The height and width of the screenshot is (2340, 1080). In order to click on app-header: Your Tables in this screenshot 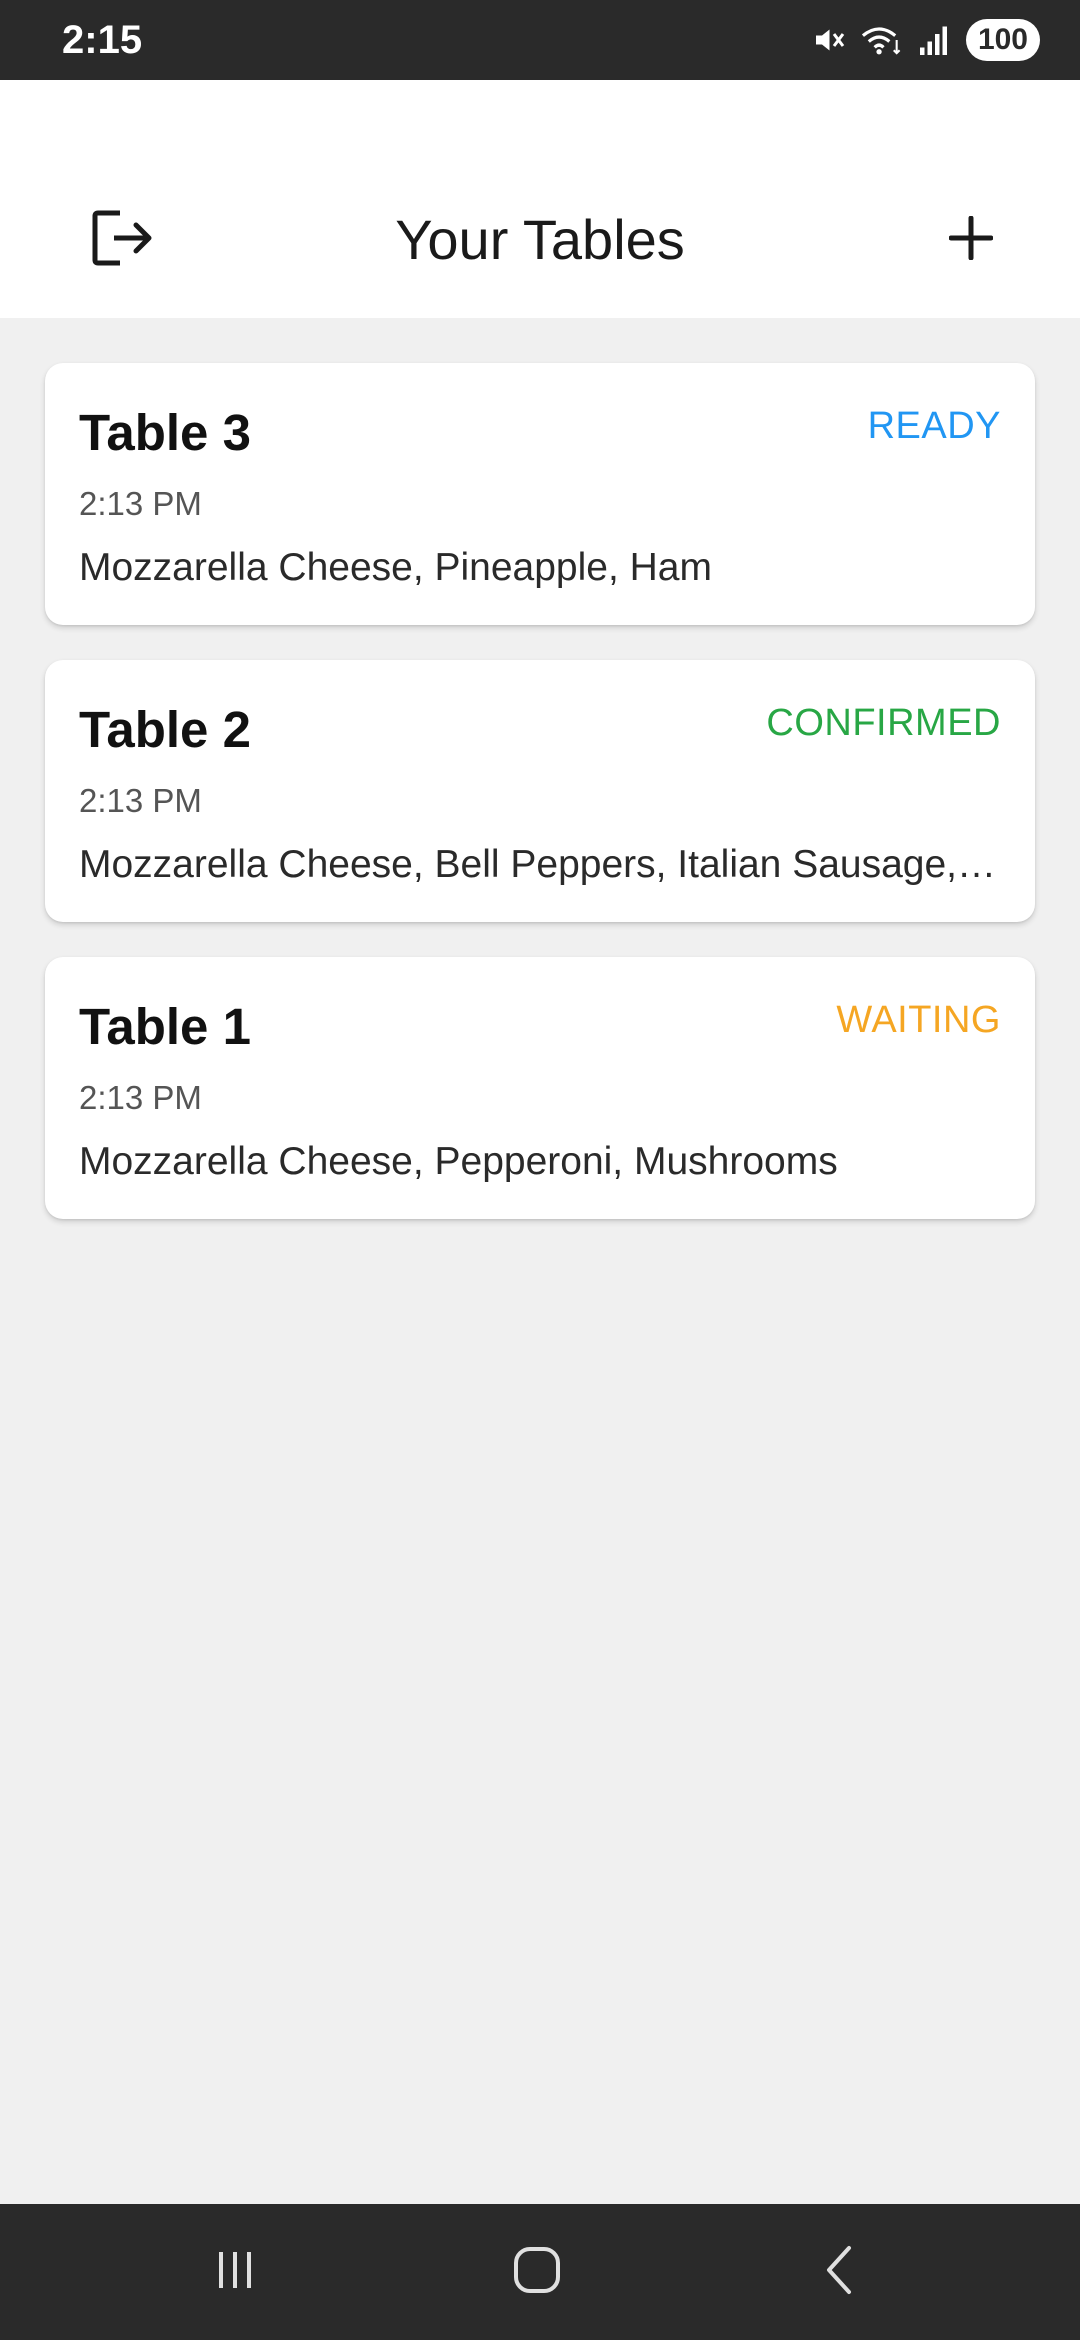, I will do `click(540, 199)`.